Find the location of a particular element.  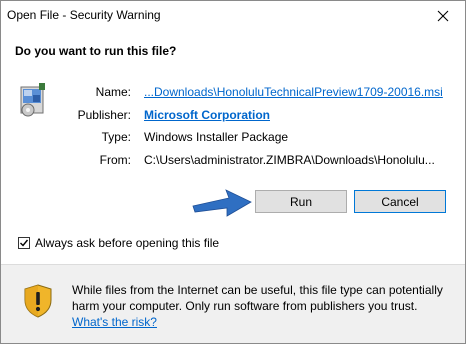

close-button is located at coordinates (442, 16).